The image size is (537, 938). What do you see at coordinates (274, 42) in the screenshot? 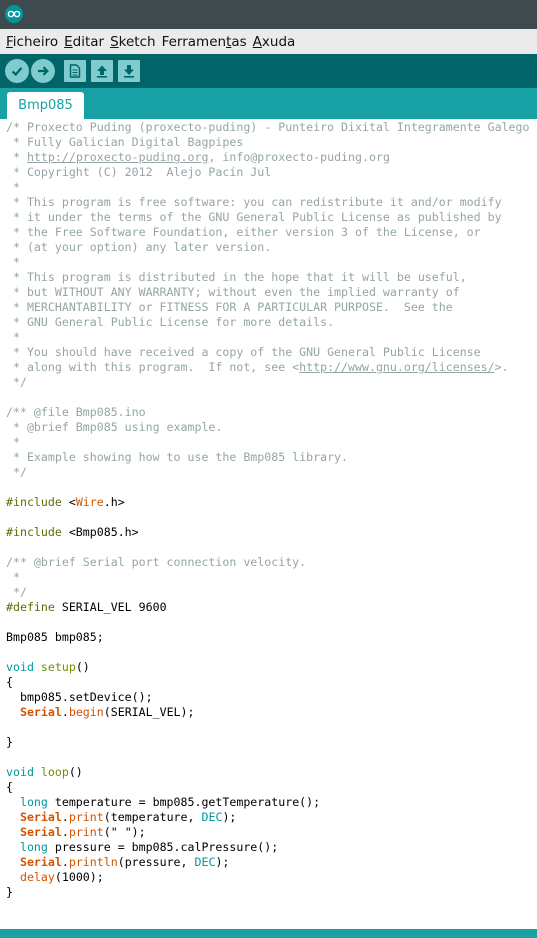
I see `menu-item: Axuda` at bounding box center [274, 42].